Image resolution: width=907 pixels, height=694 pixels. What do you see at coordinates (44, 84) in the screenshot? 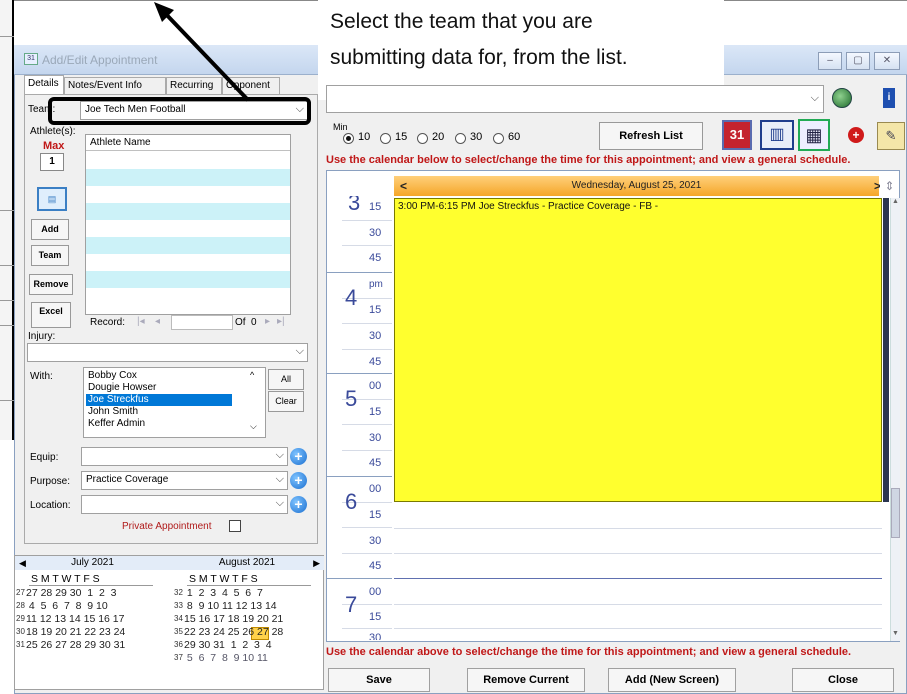
I see `tab-details: Details` at bounding box center [44, 84].